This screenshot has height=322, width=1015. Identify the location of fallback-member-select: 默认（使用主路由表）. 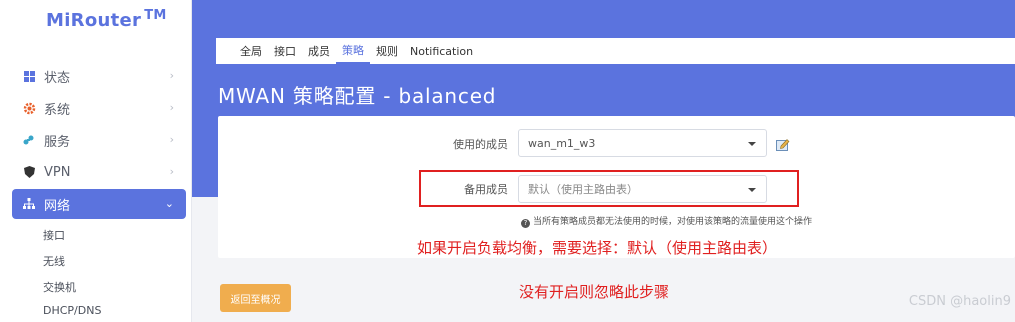
(642, 189).